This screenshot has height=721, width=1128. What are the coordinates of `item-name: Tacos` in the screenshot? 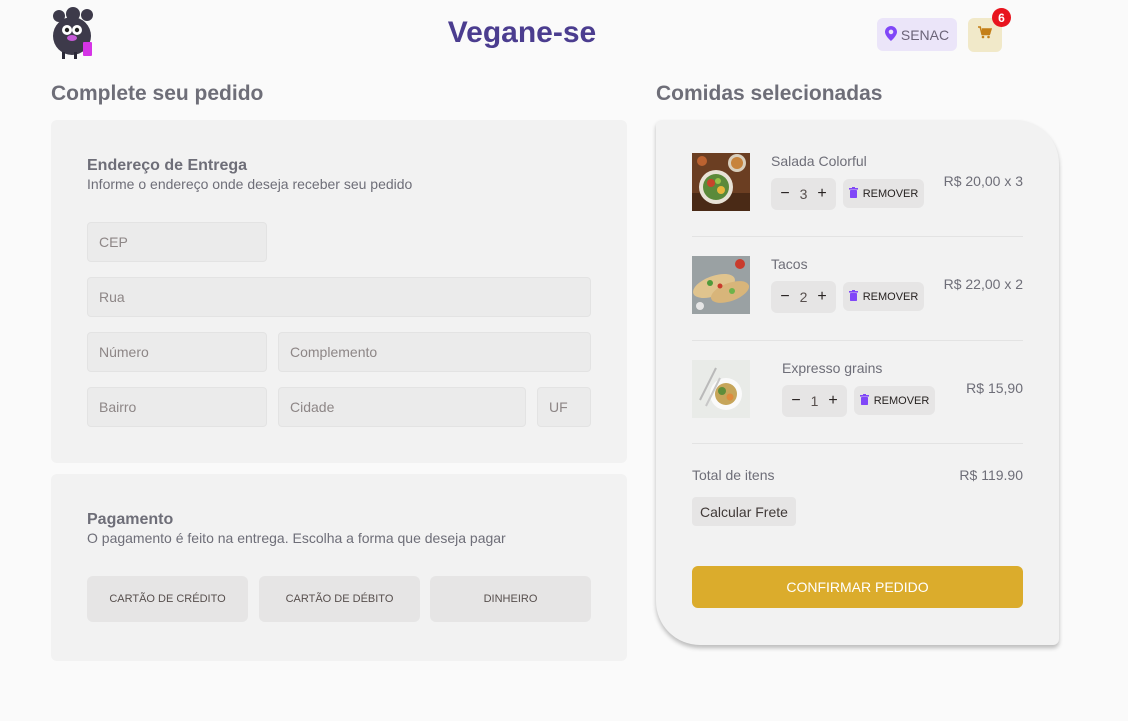 It's located at (789, 264).